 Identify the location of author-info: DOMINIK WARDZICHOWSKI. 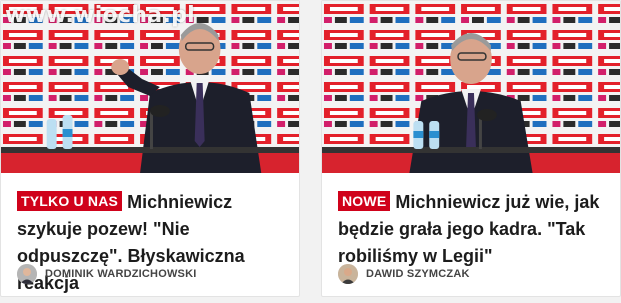
(106, 274).